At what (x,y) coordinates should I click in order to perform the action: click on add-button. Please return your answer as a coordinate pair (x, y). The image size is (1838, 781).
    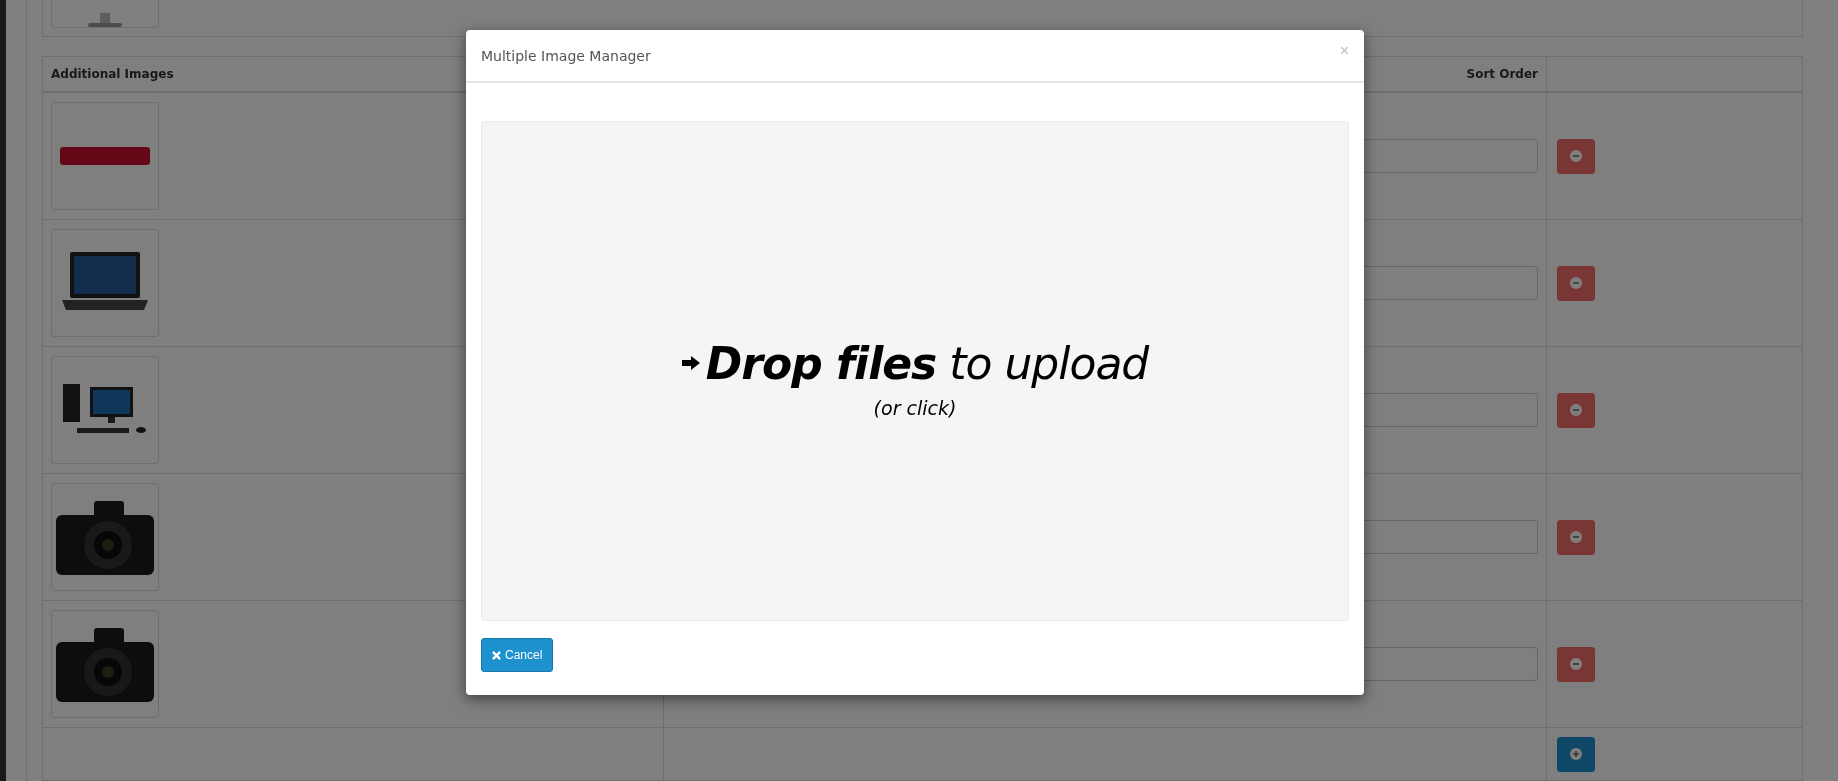
    Looking at the image, I should click on (1576, 754).